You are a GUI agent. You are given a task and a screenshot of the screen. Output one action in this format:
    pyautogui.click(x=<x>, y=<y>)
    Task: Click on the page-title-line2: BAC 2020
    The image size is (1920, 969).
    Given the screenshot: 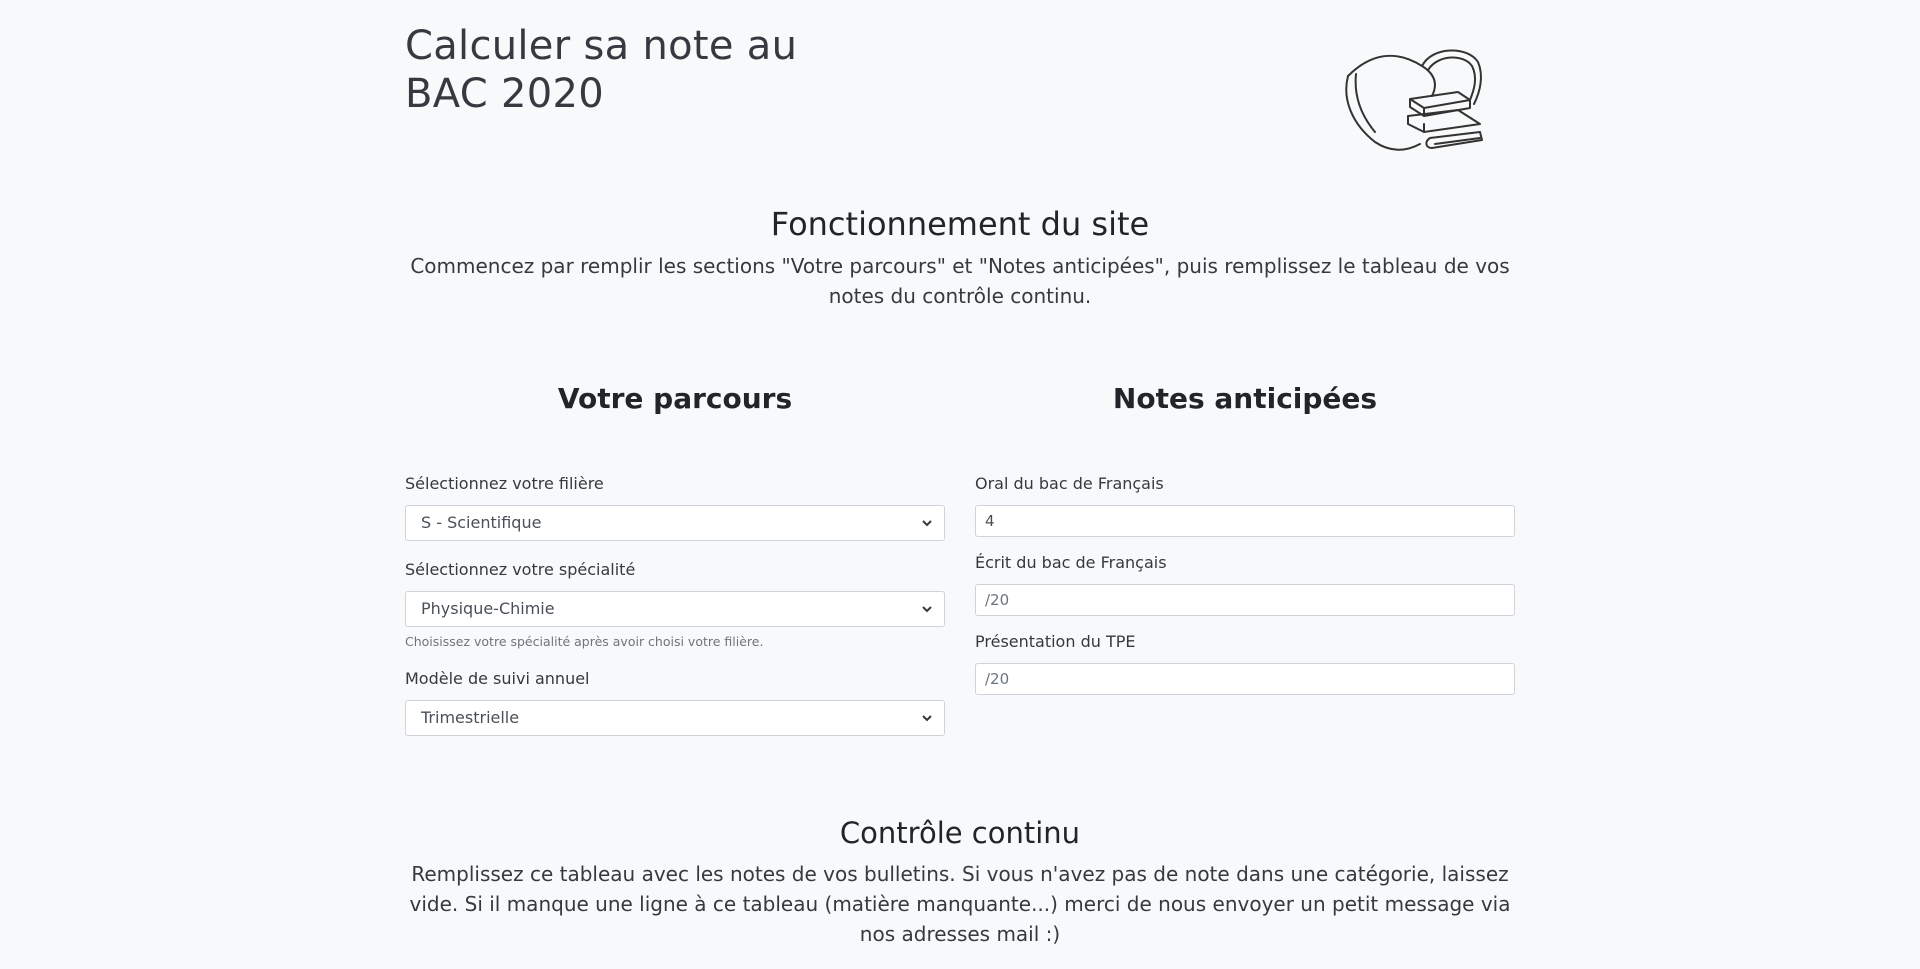 What is the action you would take?
    pyautogui.click(x=504, y=94)
    